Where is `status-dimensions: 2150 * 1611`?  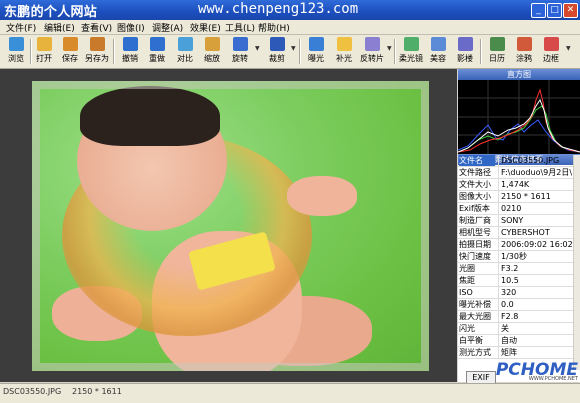
status-dimensions: 2150 * 1611 is located at coordinates (97, 391).